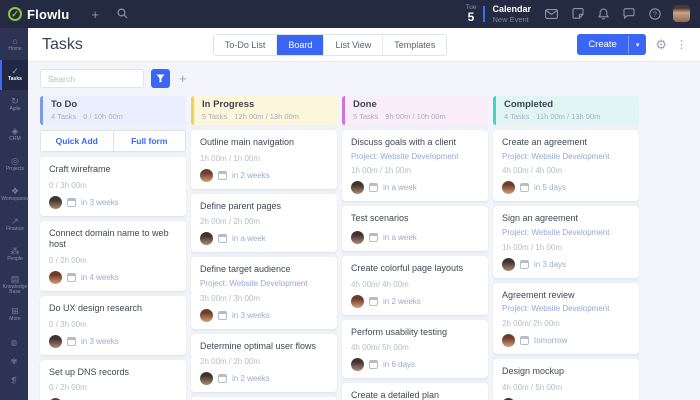  I want to click on sidebar-item-crm: ◈ CRM, so click(14, 135).